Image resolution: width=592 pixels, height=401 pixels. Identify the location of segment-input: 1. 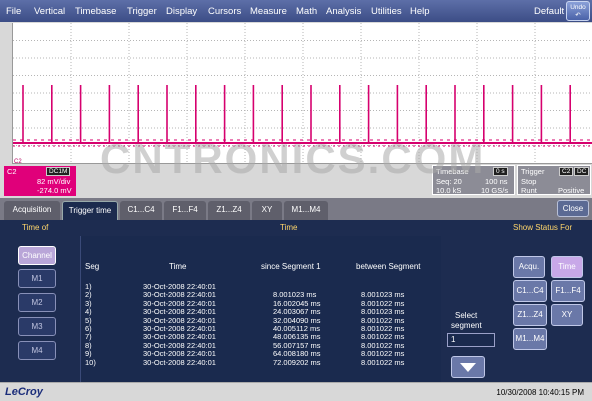
(471, 340).